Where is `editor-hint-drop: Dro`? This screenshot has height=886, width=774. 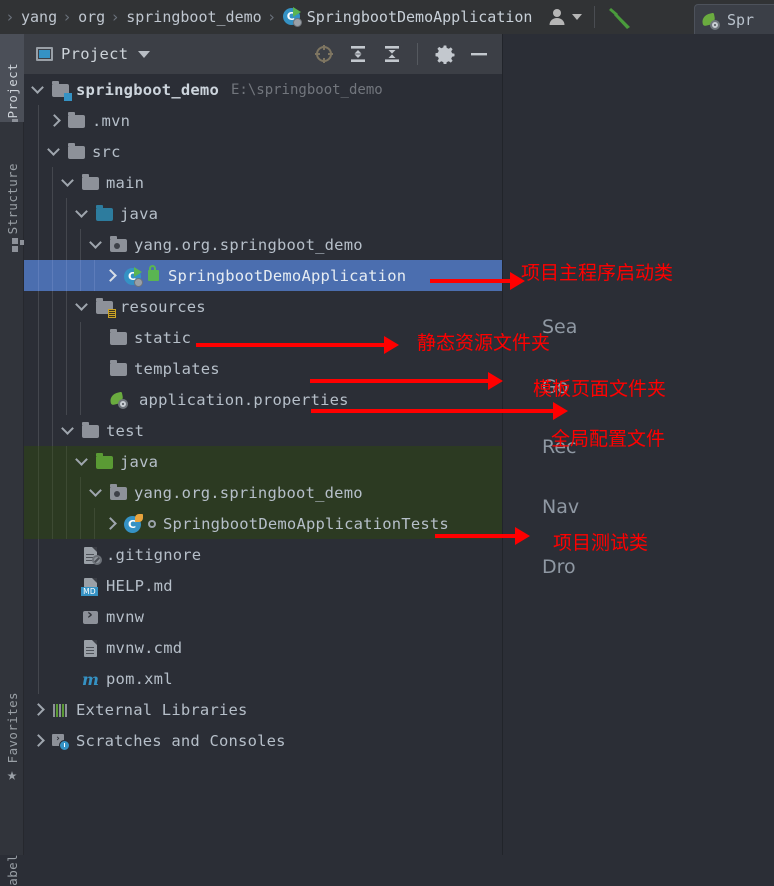 editor-hint-drop: Dro is located at coordinates (559, 567).